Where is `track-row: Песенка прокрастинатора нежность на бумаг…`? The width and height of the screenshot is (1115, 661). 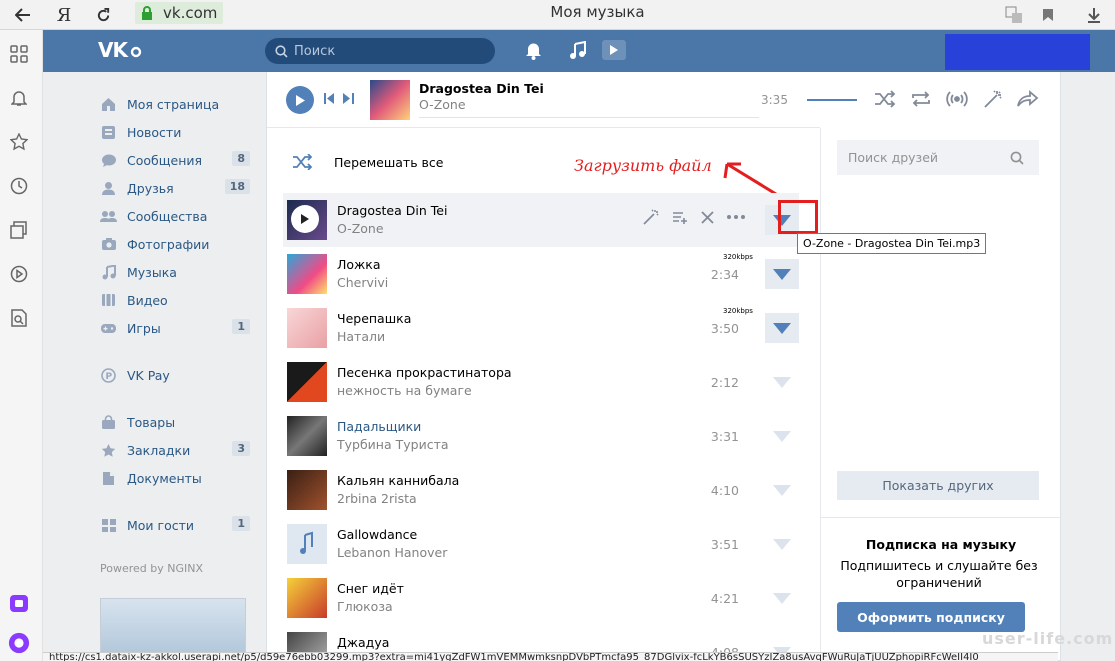 track-row: Песенка прокрастинатора нежность на бумаг… is located at coordinates (541, 382).